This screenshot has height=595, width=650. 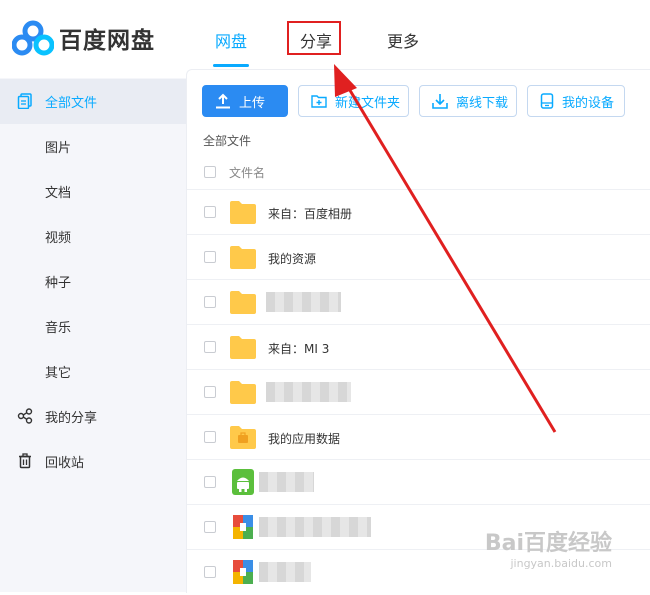 I want to click on download-icon, so click(x=440, y=101).